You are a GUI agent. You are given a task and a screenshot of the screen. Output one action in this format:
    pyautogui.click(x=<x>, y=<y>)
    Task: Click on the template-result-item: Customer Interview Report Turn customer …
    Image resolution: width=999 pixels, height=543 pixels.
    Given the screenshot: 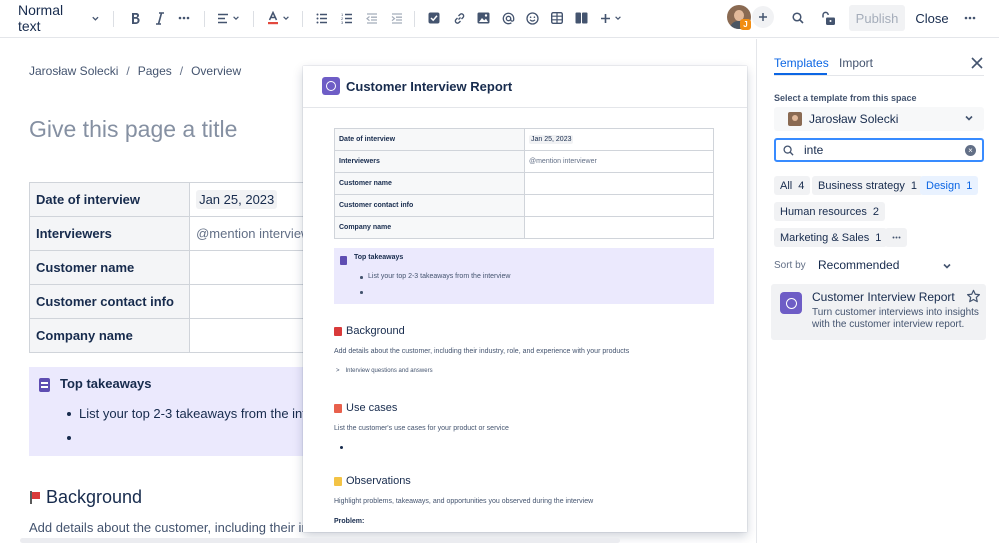 What is the action you would take?
    pyautogui.click(x=878, y=312)
    